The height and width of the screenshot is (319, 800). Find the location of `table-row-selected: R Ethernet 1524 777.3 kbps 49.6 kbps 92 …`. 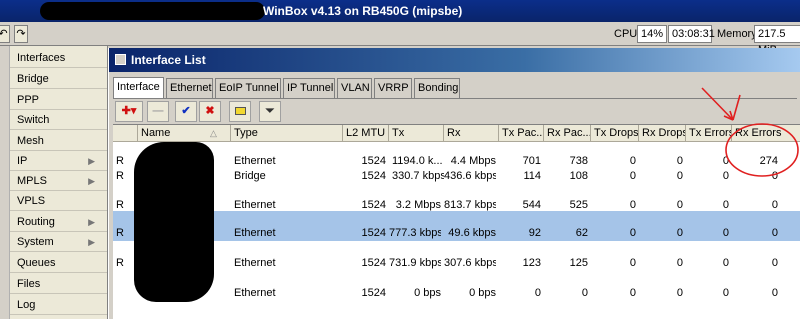

table-row-selected: R Ethernet 1524 777.3 kbps 49.6 kbps 92 … is located at coordinates (456, 233).